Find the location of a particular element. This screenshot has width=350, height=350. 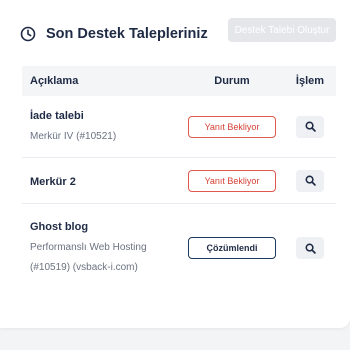

create-ticket-button: Destek Talebi Oluştur is located at coordinates (282, 30).